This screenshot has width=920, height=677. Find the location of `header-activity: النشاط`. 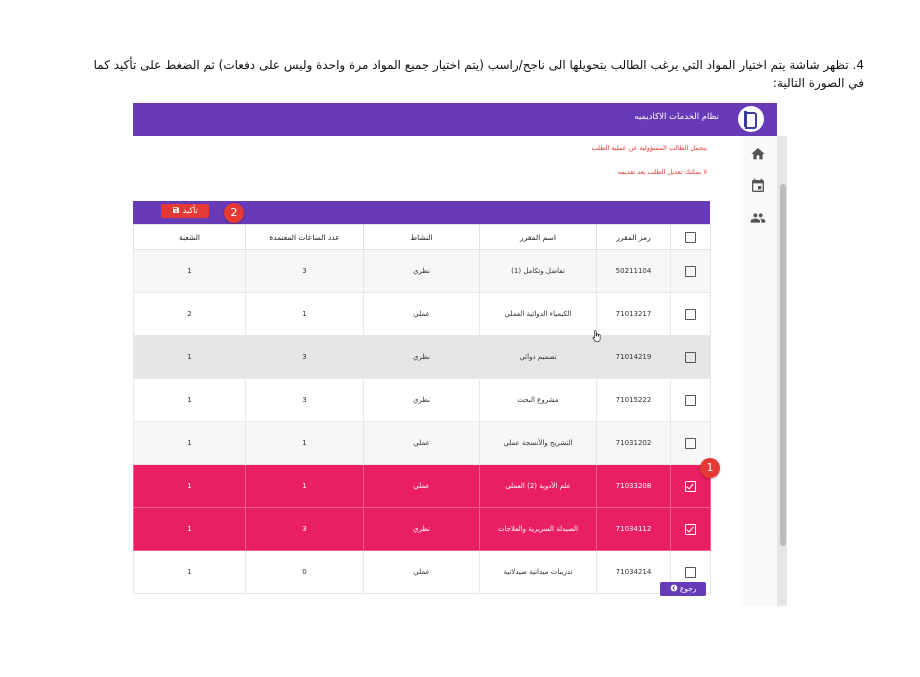

header-activity: النشاط is located at coordinates (421, 237).